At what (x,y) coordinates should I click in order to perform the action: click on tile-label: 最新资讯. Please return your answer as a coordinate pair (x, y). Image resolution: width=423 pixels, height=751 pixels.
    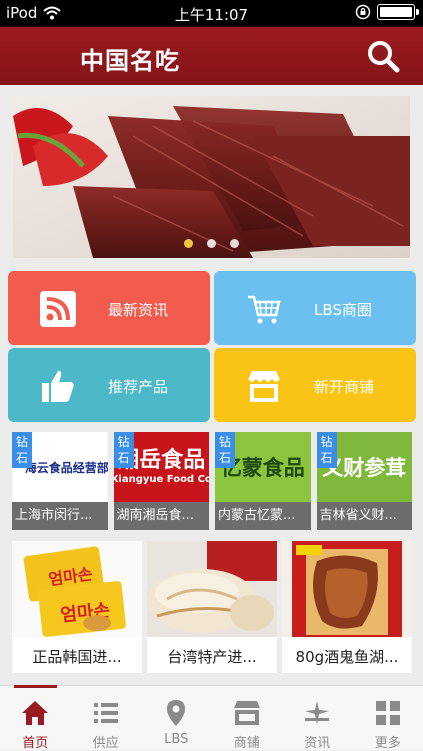
    Looking at the image, I should click on (138, 309).